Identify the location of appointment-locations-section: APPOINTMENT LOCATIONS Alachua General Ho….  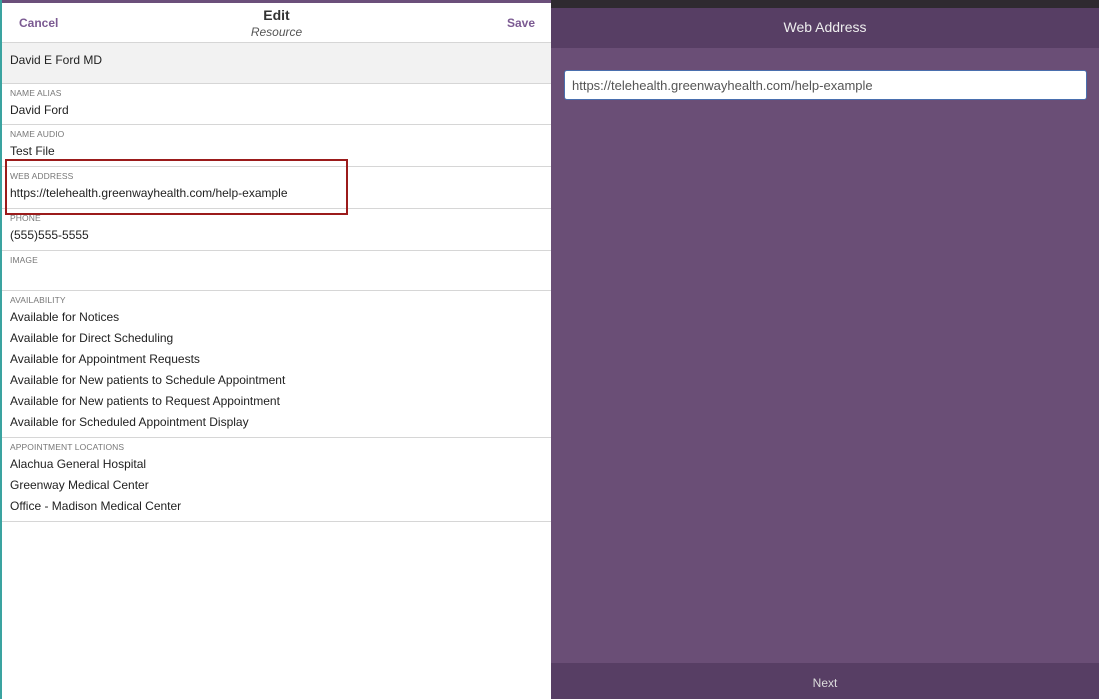
(276, 480).